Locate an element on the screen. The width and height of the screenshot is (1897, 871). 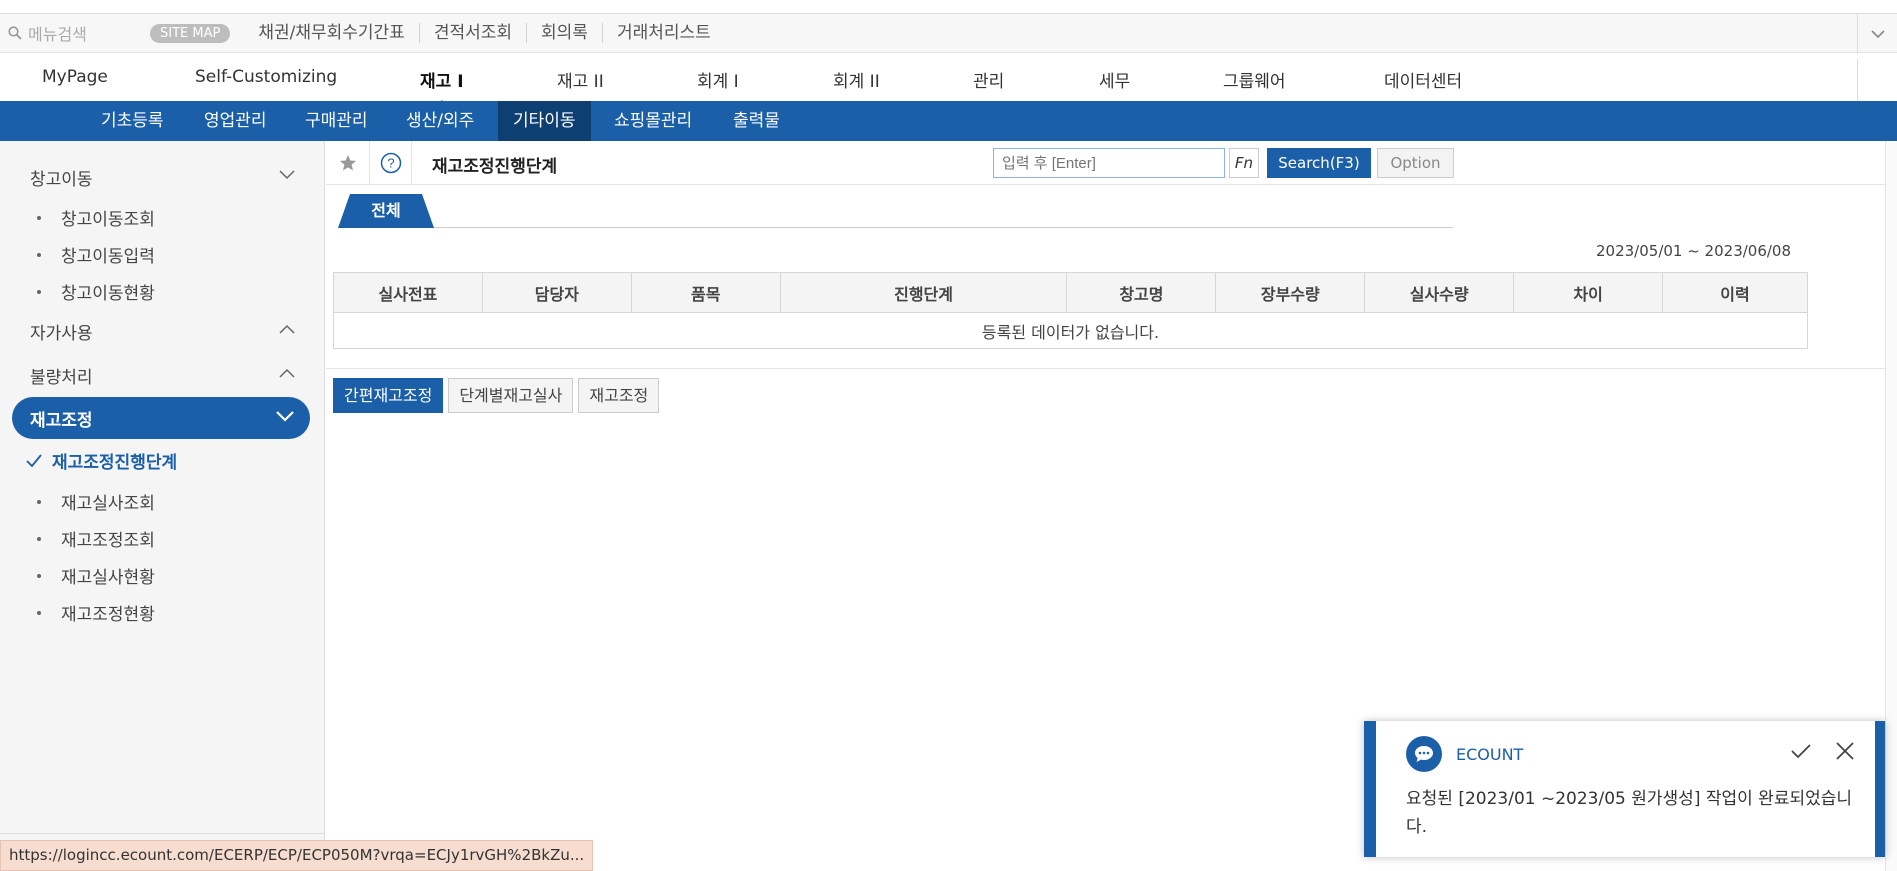
main-menu-item: MyPage is located at coordinates (75, 77).